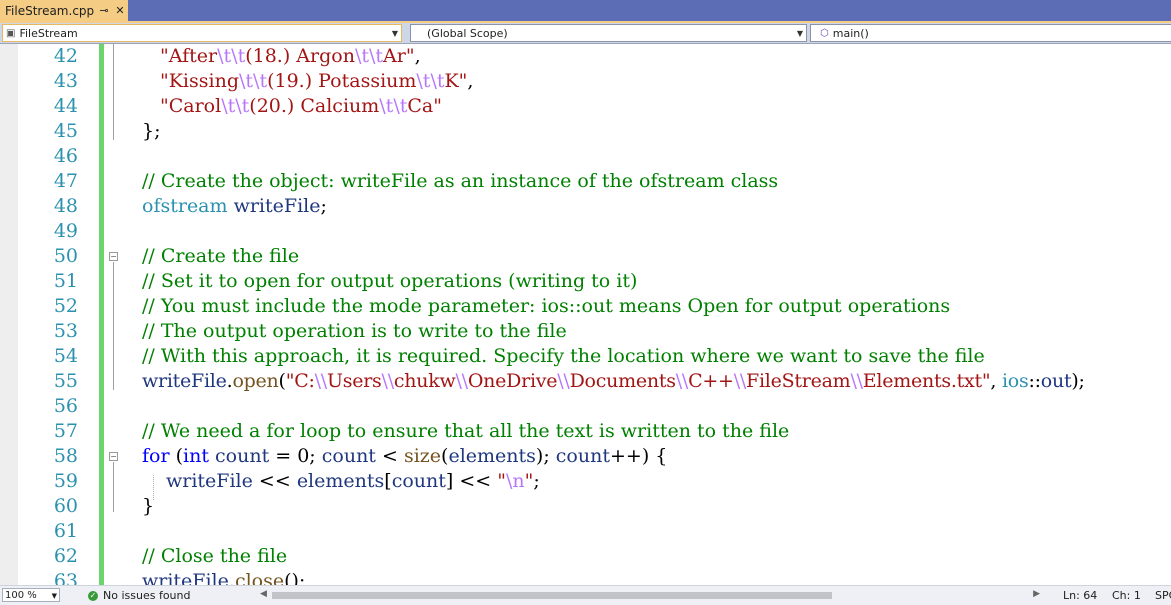 This screenshot has height=605, width=1171. I want to click on zoom-dropdown: 100 % ▼, so click(31, 595).